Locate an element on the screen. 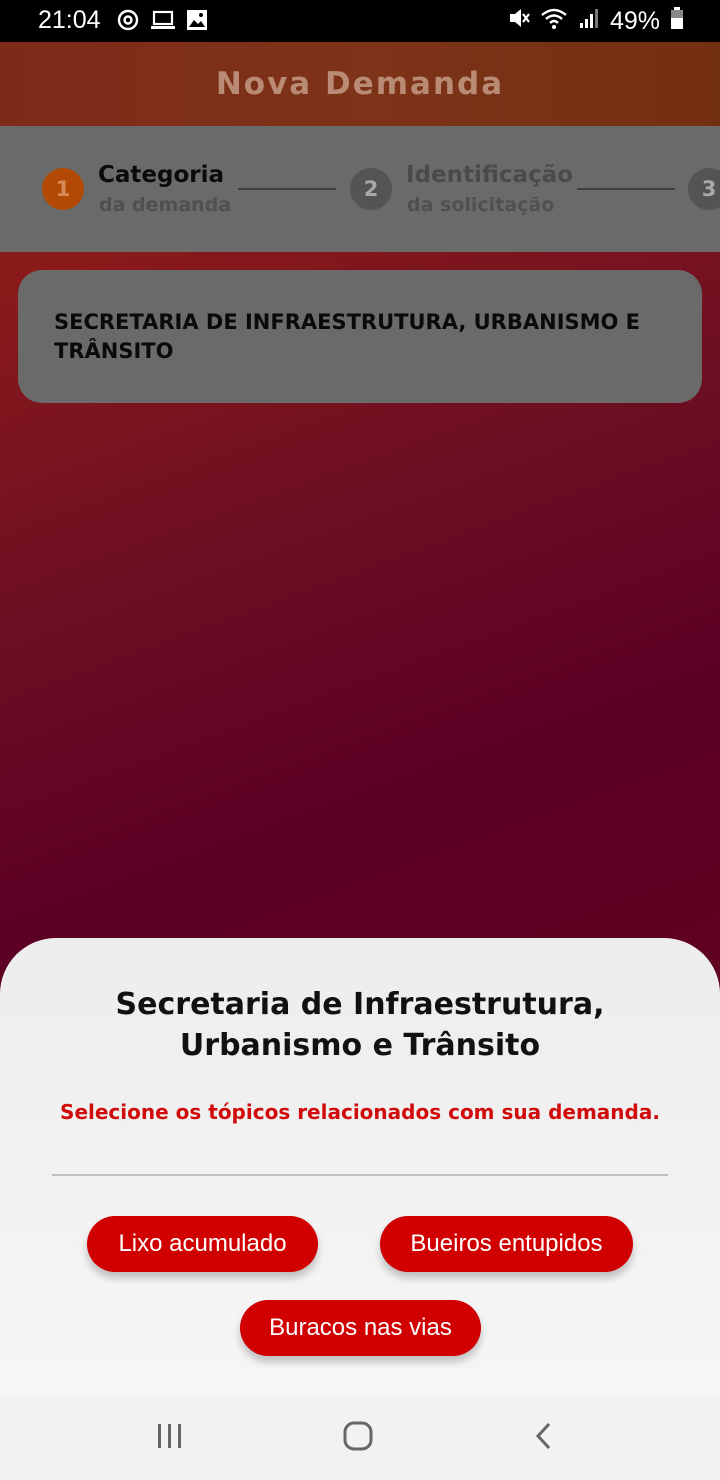  home-icon is located at coordinates (358, 1438).